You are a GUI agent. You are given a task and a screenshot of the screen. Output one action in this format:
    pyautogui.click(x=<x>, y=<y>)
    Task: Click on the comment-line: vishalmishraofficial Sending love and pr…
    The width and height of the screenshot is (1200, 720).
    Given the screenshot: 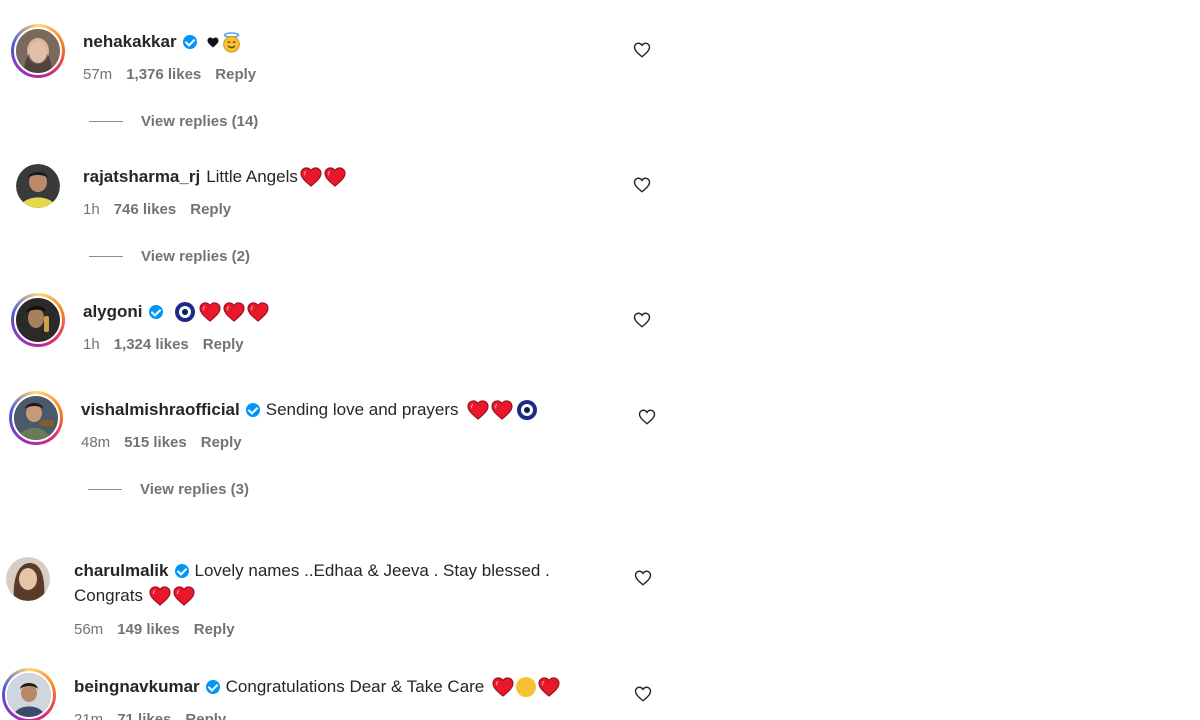 What is the action you would take?
    pyautogui.click(x=310, y=410)
    